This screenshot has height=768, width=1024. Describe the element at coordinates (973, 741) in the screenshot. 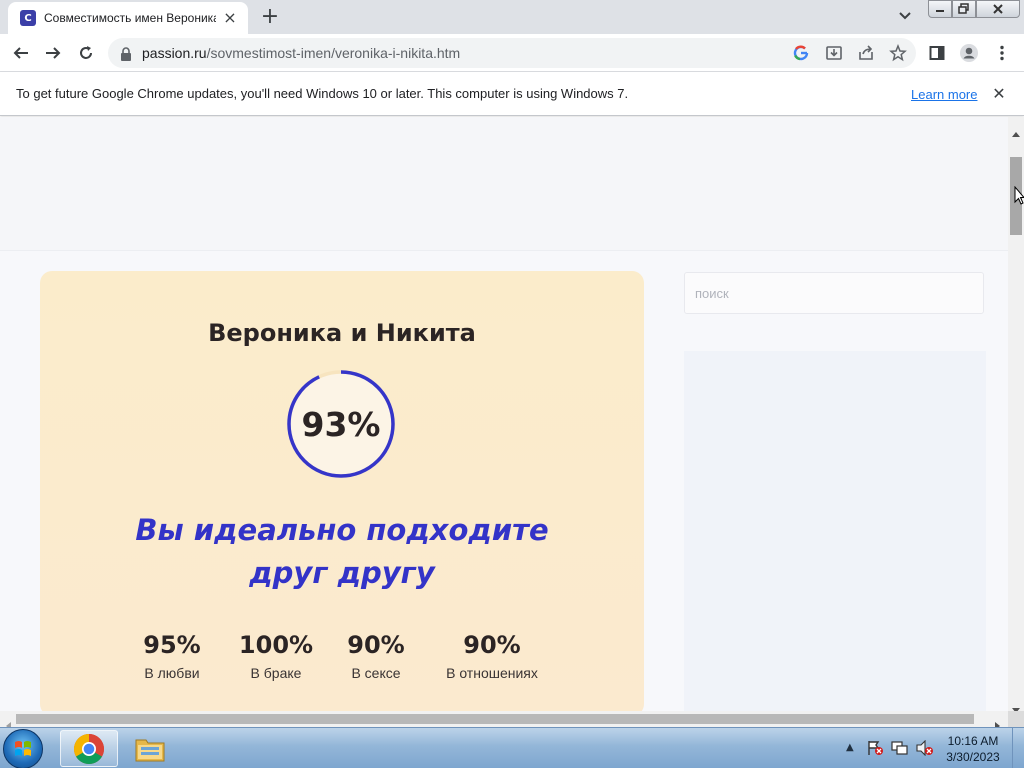

I see `clock-time: 10:16 AM` at that location.